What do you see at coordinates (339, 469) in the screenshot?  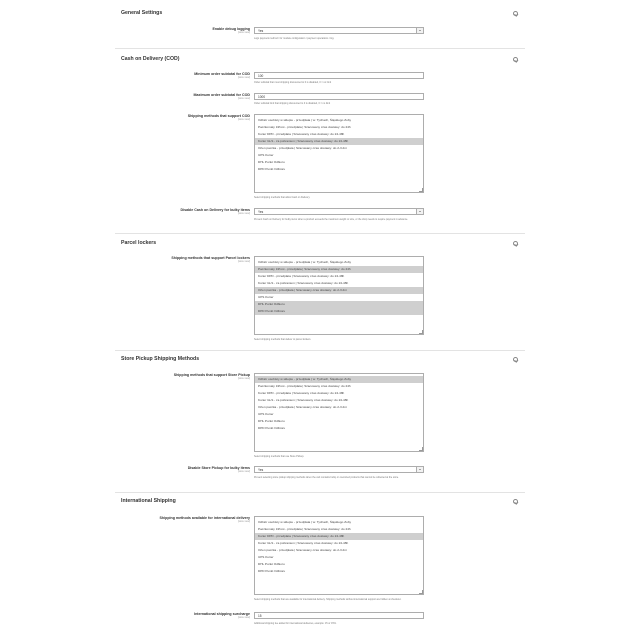 I see `pickup-bulky-select: Yes` at bounding box center [339, 469].